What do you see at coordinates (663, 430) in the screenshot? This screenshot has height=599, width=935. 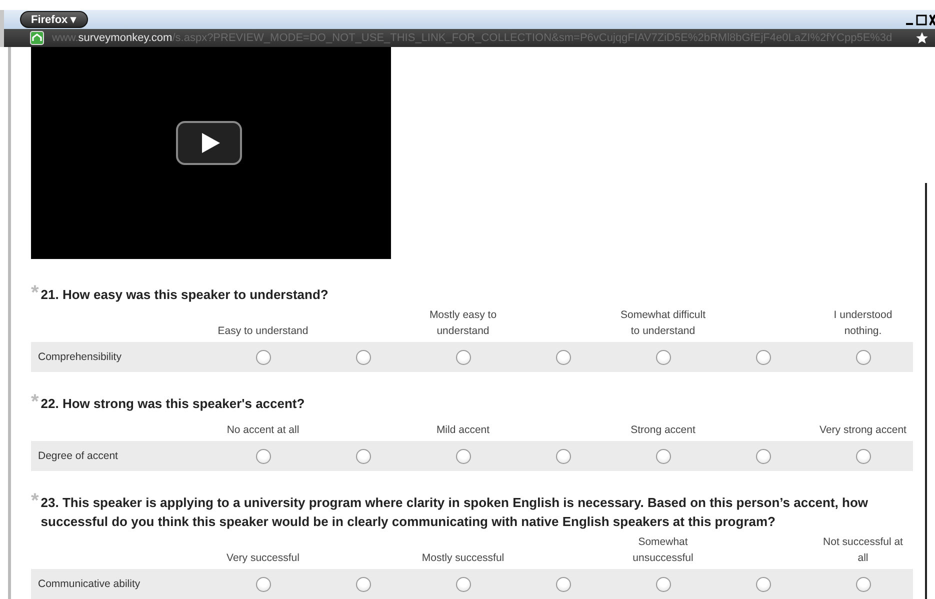 I see `scale-label: Strong accent` at bounding box center [663, 430].